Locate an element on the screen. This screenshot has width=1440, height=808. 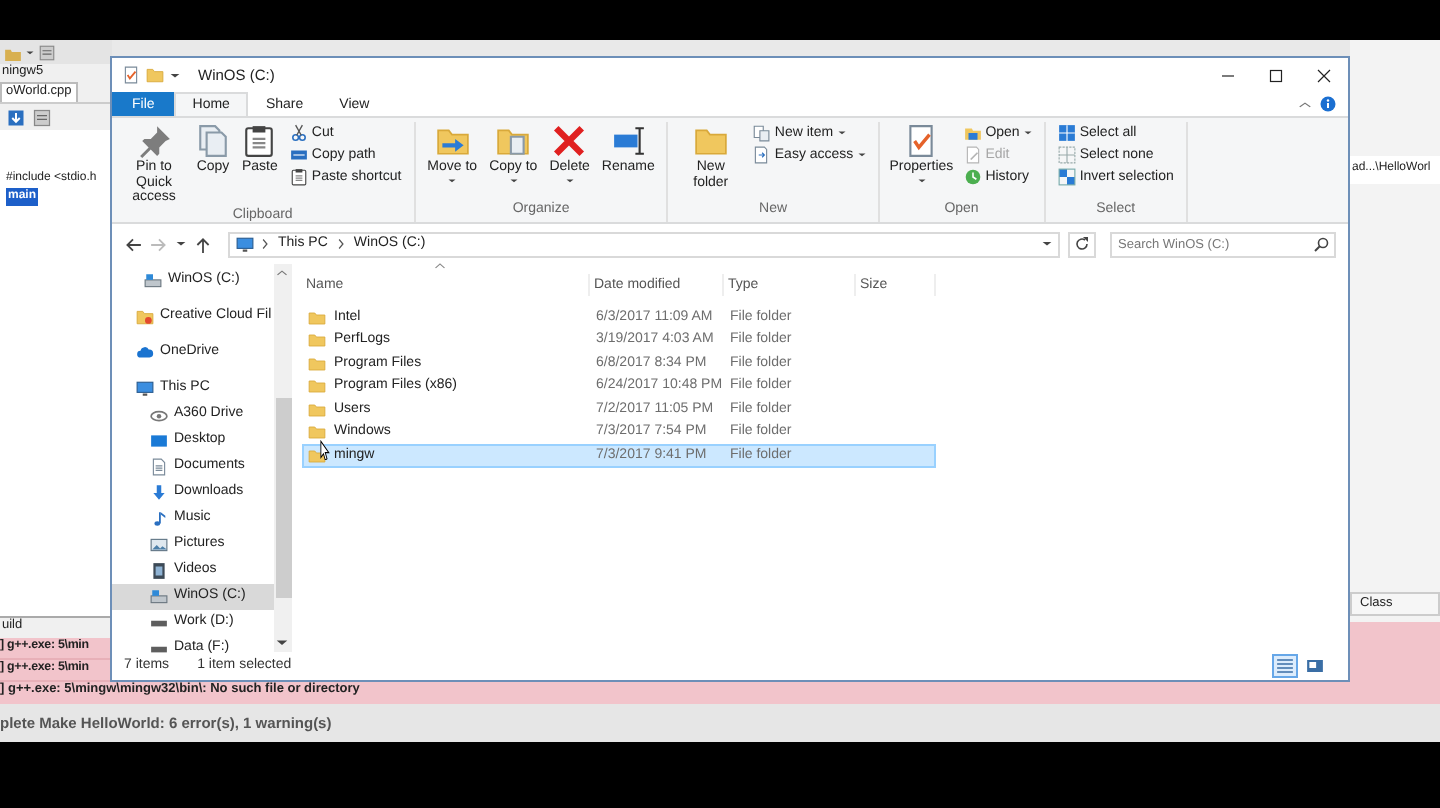
pin-icon is located at coordinates (154, 141).